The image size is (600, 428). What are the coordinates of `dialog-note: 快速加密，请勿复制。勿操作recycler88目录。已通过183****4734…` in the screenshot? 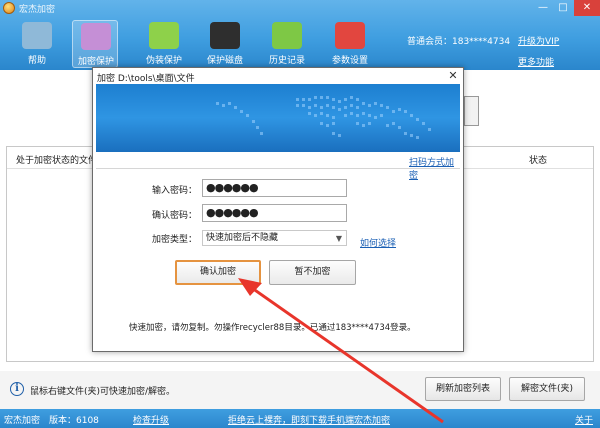 It's located at (272, 328).